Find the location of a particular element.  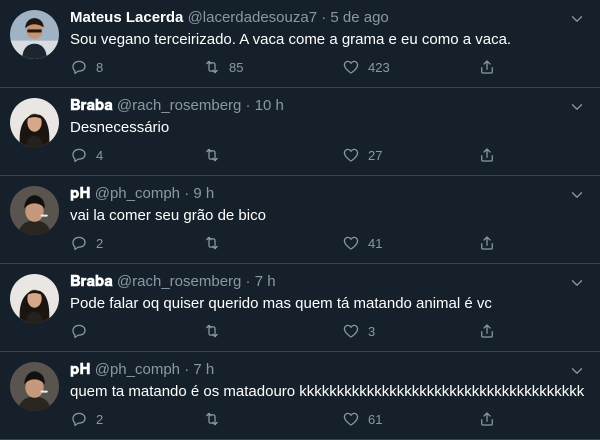

like-button: 3 is located at coordinates (358, 331).